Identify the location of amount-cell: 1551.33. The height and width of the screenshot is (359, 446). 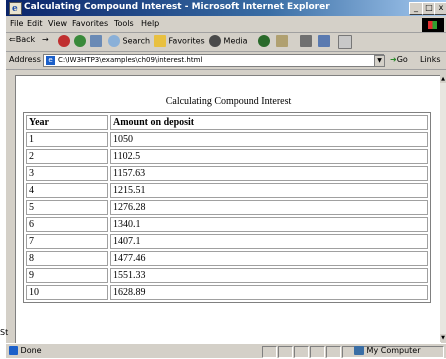
(269, 275).